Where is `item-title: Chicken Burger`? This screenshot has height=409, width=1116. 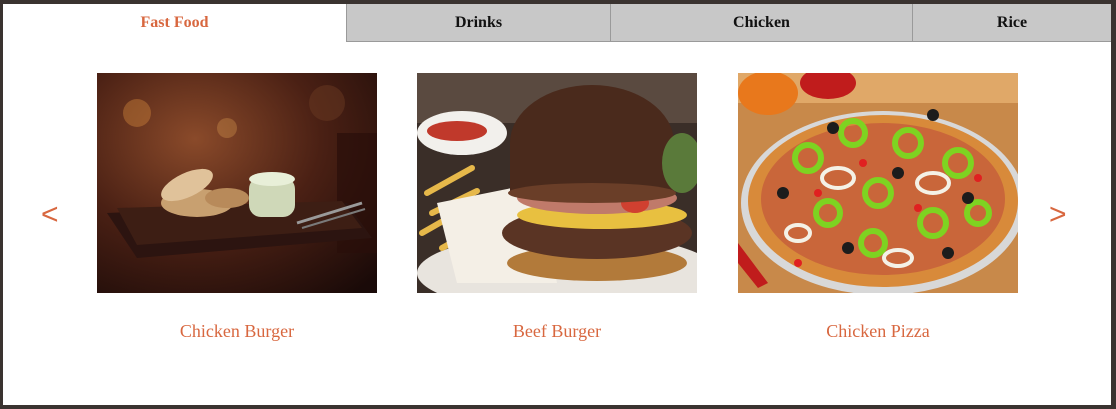 item-title: Chicken Burger is located at coordinates (237, 331).